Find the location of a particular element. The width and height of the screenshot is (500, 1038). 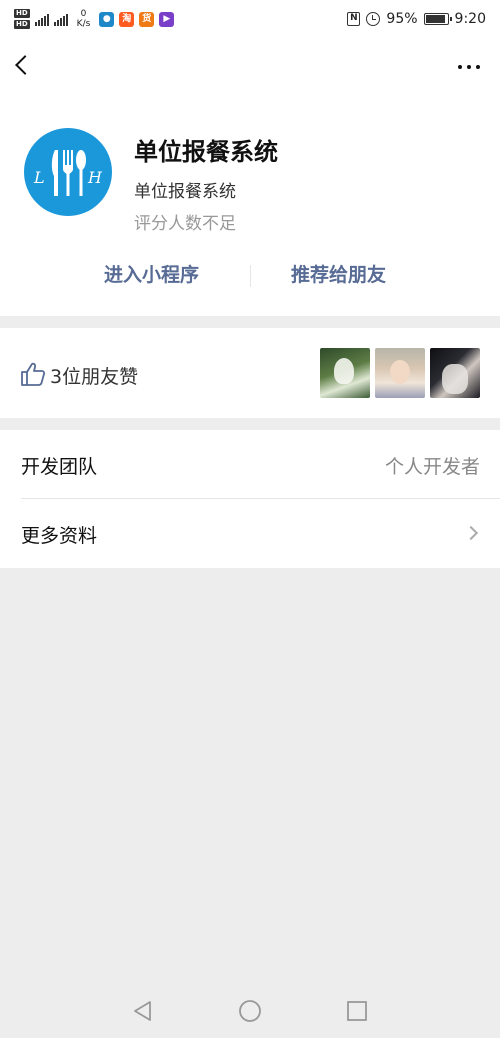

network-speed-unit: K/s is located at coordinates (83, 24).